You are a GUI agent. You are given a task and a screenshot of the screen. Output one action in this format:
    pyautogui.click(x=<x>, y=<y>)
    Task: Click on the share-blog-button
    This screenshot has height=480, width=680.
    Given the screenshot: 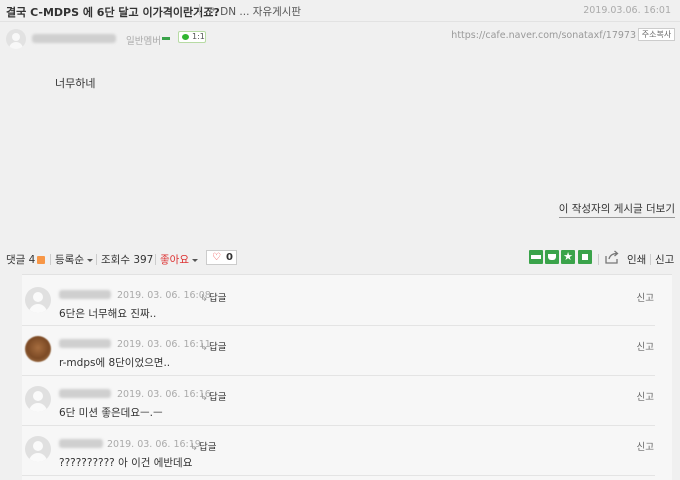 What is the action you would take?
    pyautogui.click(x=536, y=257)
    